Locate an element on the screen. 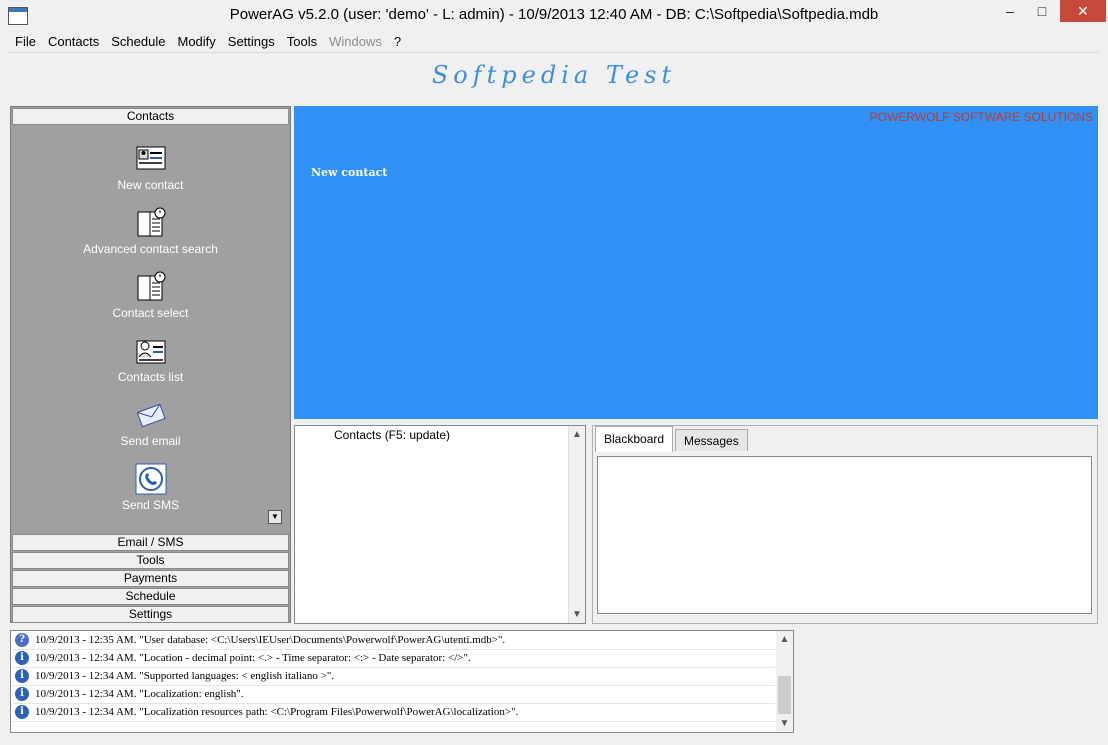 Image resolution: width=1108 pixels, height=745 pixels. tool-new-contact: New contact is located at coordinates (150, 167).